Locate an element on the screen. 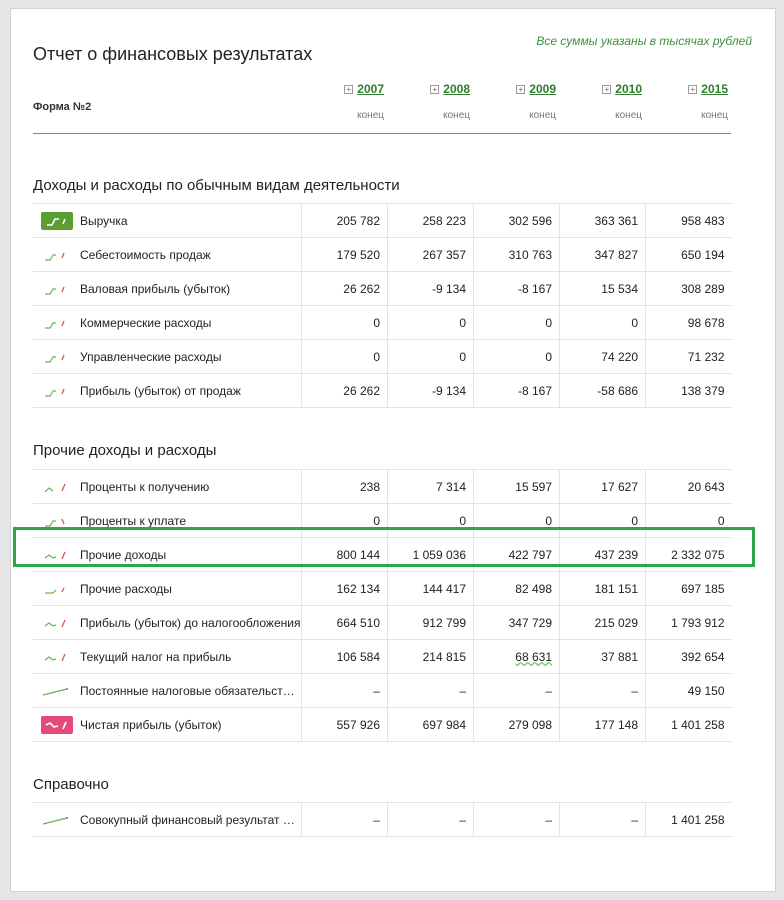 Image resolution: width=784 pixels, height=900 pixels. year-link: +2010 is located at coordinates (599, 89).